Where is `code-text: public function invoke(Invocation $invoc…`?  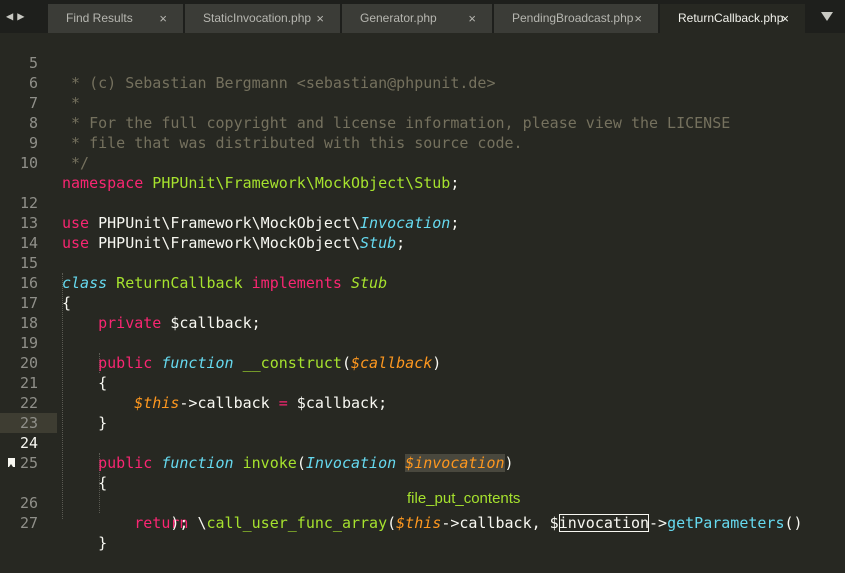
code-text: public function invoke(Invocation $invoc… is located at coordinates (288, 463).